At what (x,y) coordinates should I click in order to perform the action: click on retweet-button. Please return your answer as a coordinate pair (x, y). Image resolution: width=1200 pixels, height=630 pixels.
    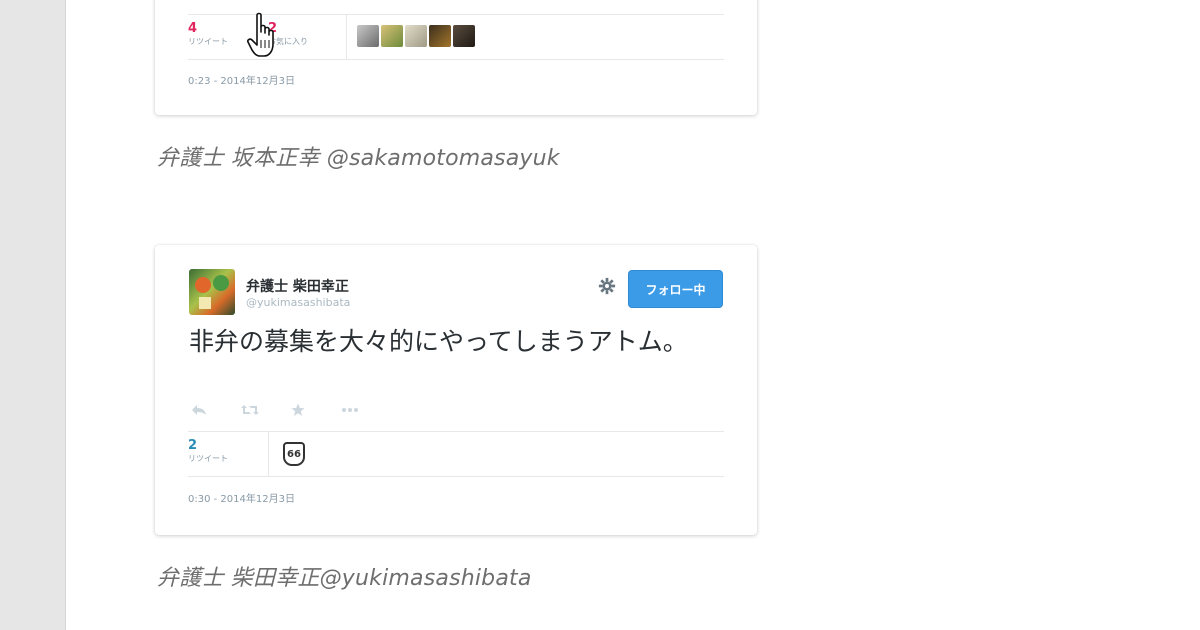
    Looking at the image, I should click on (266, 410).